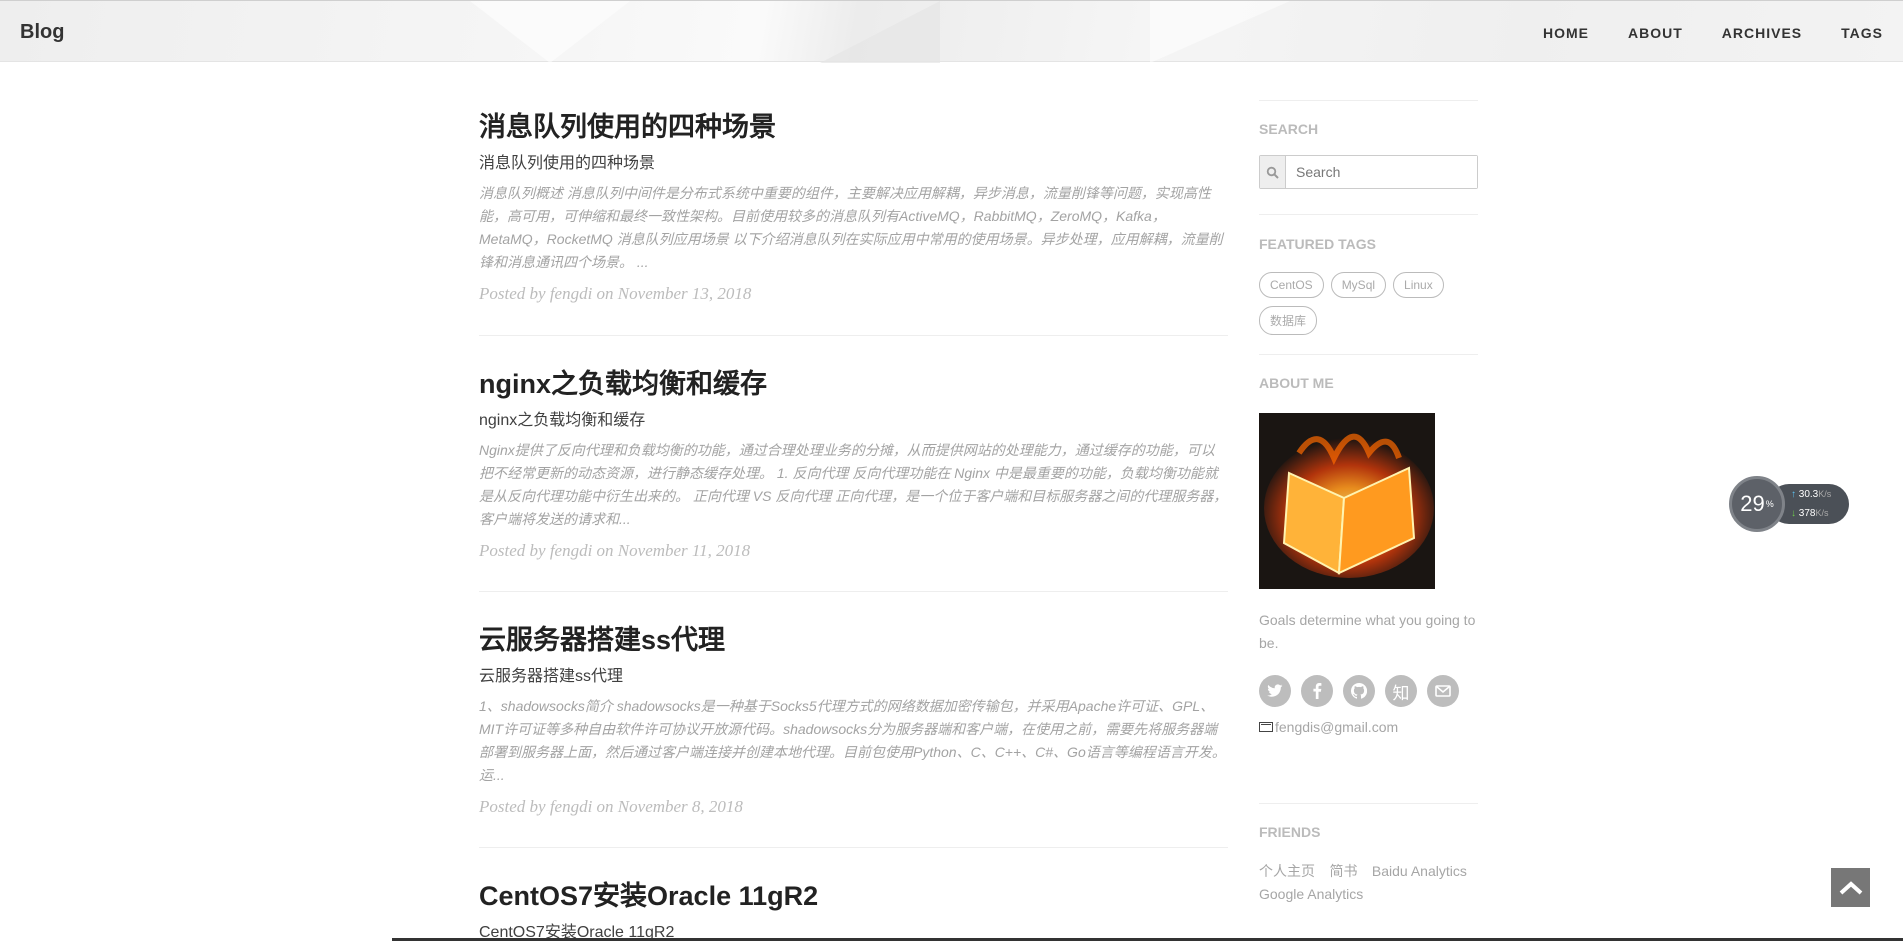  What do you see at coordinates (1807, 513) in the screenshot?
I see `download-value: 378` at bounding box center [1807, 513].